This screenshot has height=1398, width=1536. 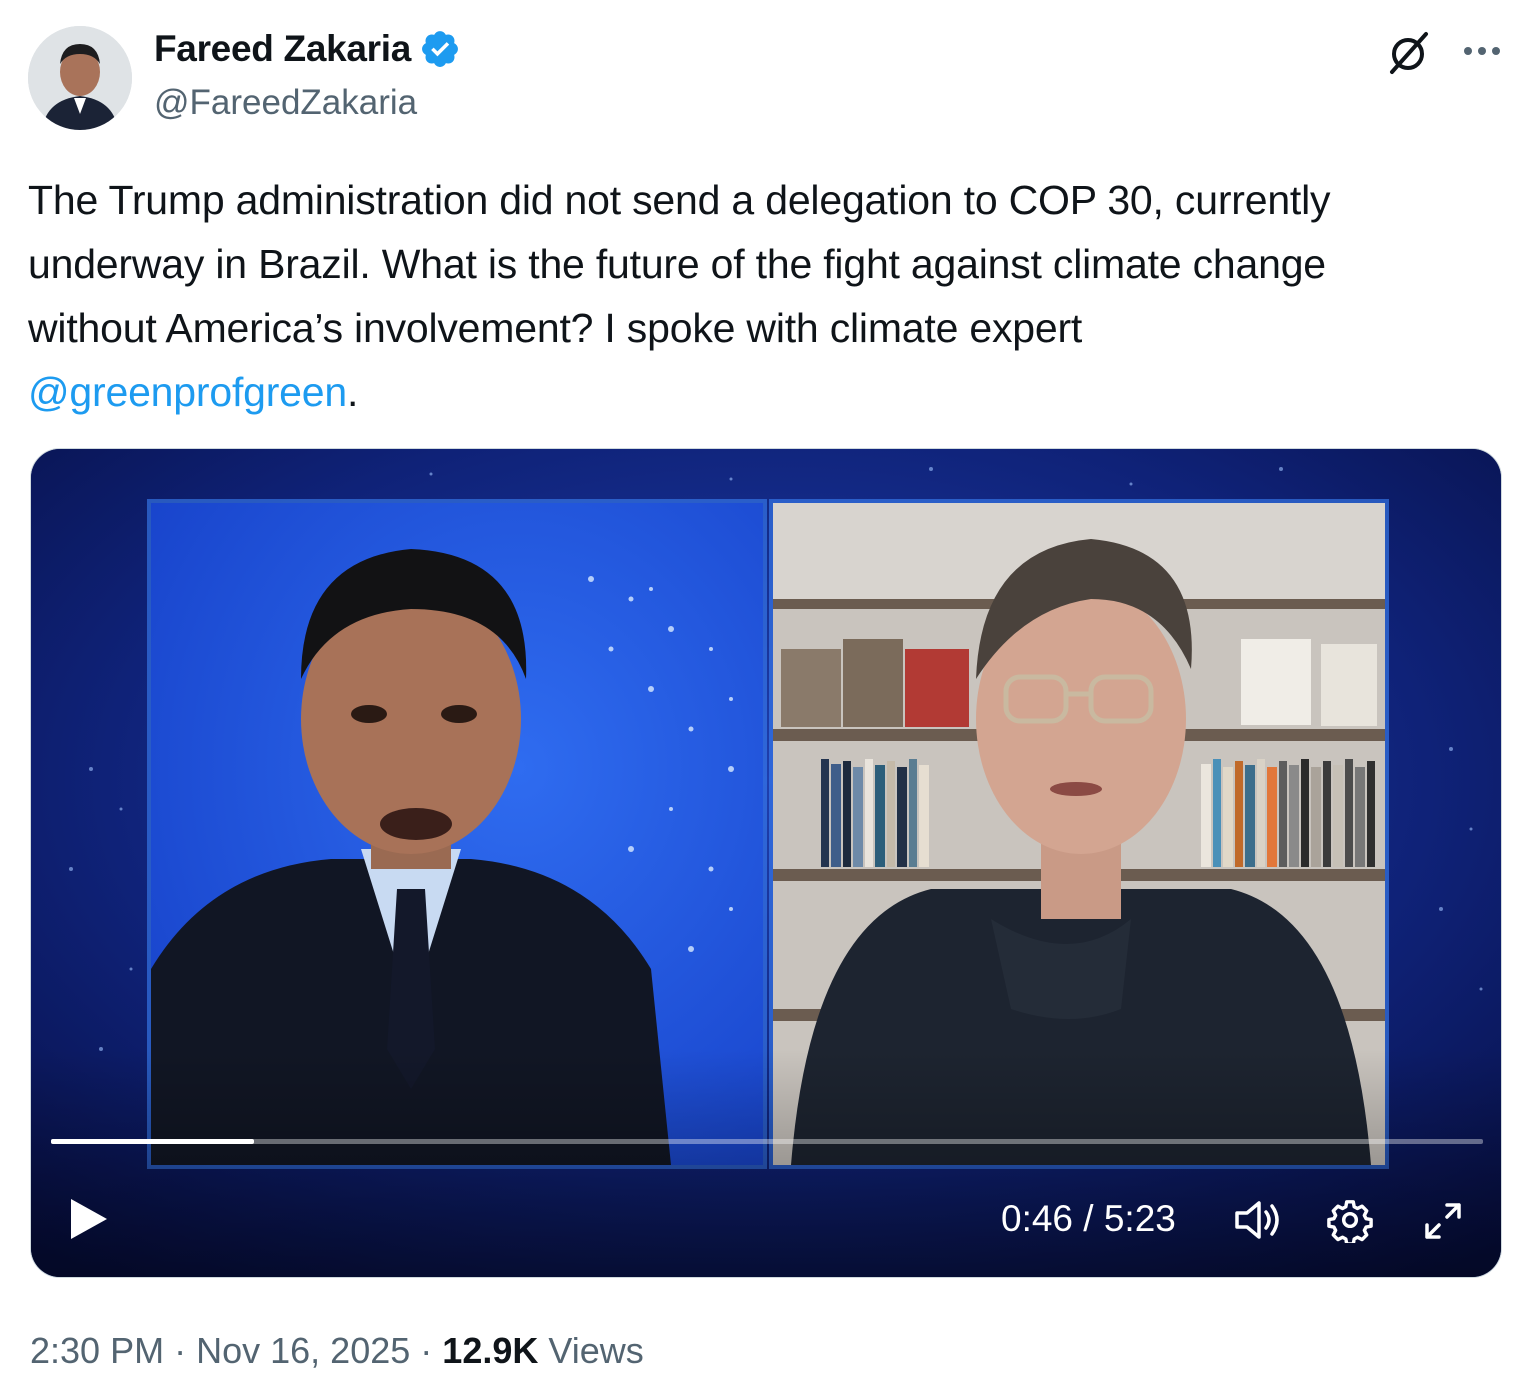 I want to click on video-time-readout: 0:46 / 5:23, so click(x=1088, y=1219).